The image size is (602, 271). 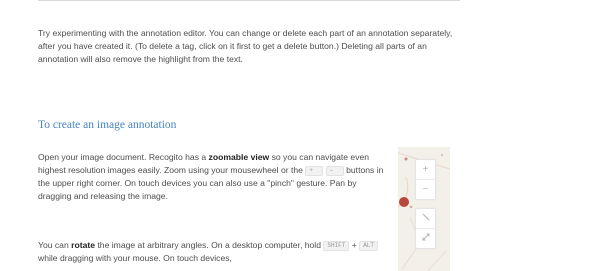 I want to click on zoom-in-button: +, so click(x=425, y=169).